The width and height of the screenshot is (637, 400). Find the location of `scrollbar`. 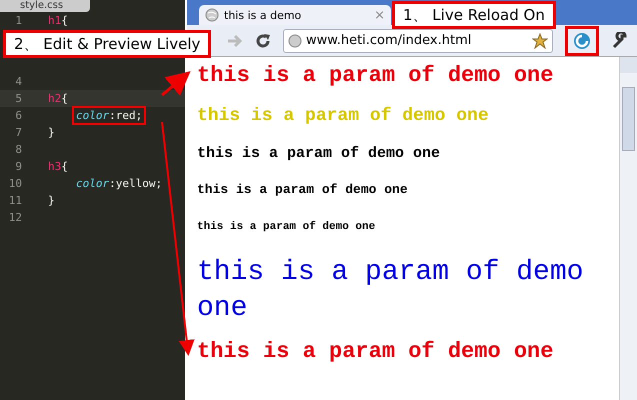

scrollbar is located at coordinates (628, 228).